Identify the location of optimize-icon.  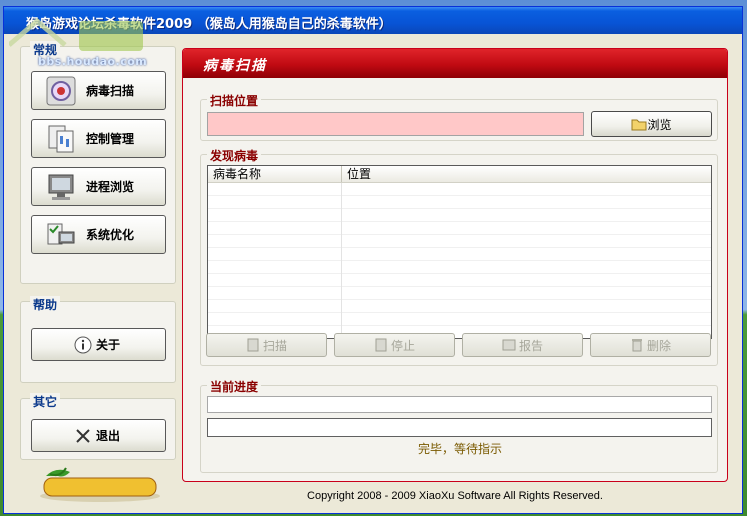
(61, 233).